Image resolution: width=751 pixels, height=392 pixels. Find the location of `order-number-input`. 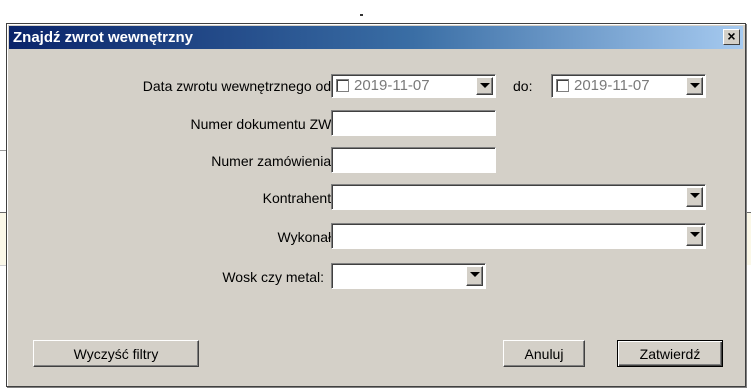

order-number-input is located at coordinates (413, 160).